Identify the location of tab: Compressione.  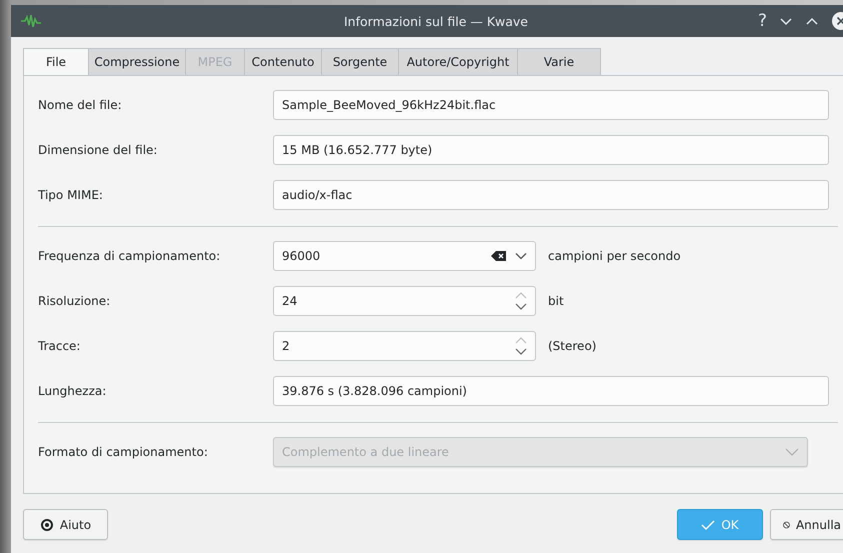
(137, 61).